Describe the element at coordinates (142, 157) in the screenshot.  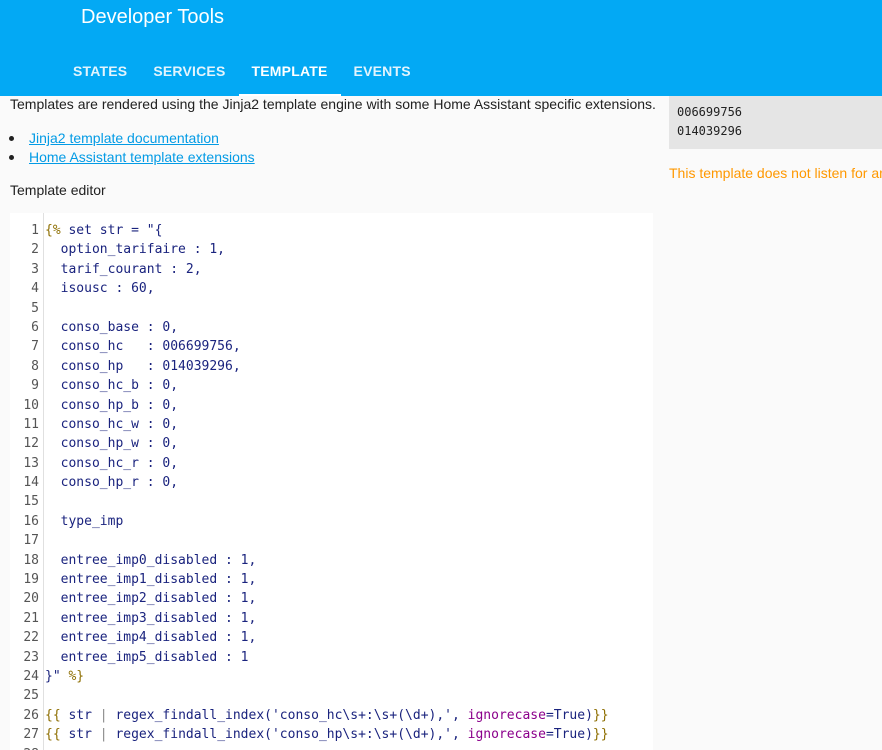
I see `ha-template-extensions-link: Home Assistant template extensions` at that location.